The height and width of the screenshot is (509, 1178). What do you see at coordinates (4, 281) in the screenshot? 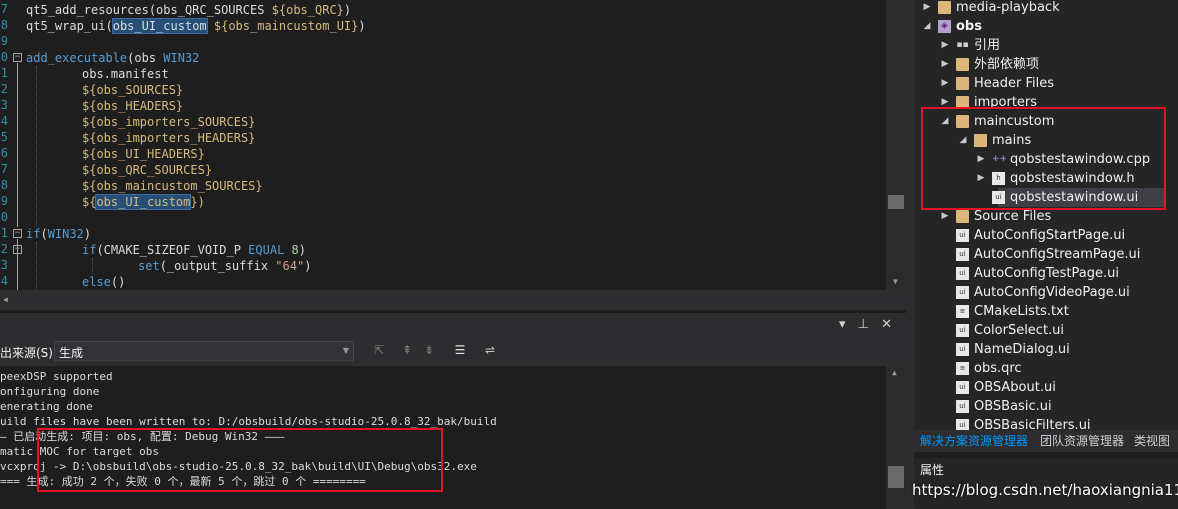
I see `line-number: 4` at bounding box center [4, 281].